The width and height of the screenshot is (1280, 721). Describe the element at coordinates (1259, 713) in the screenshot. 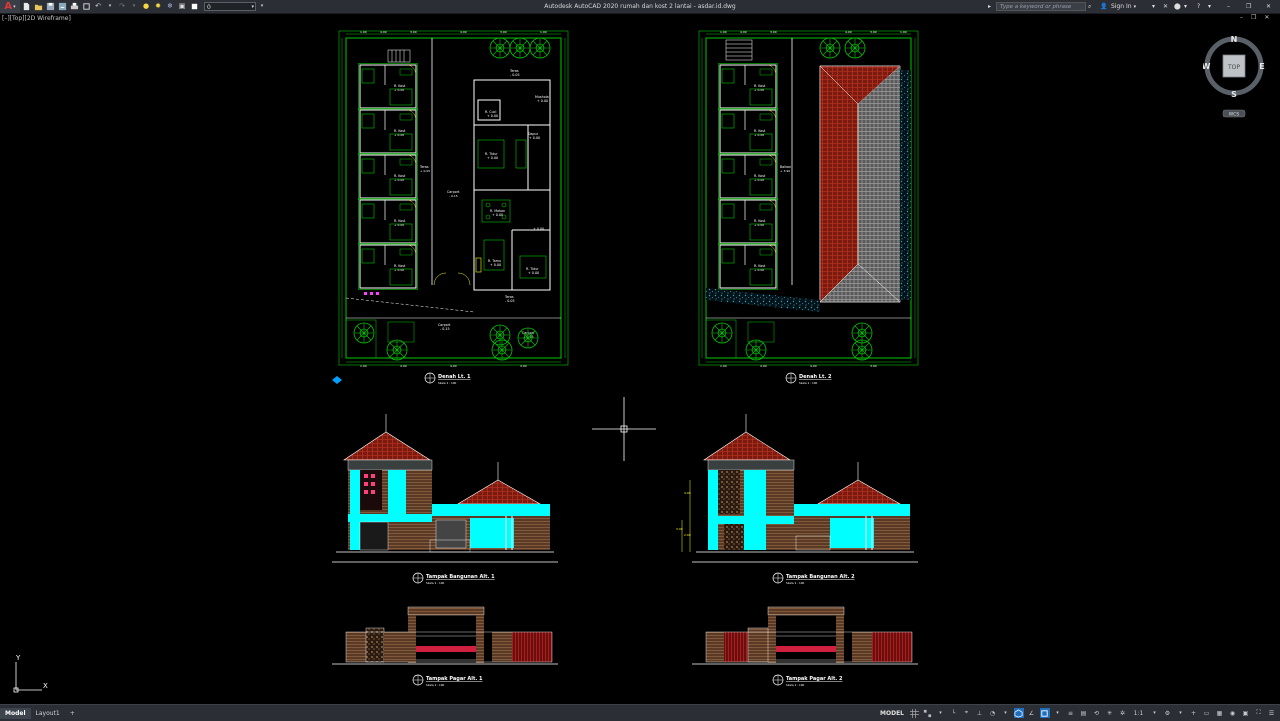

I see `clean-screen-icon: ⛶` at that location.